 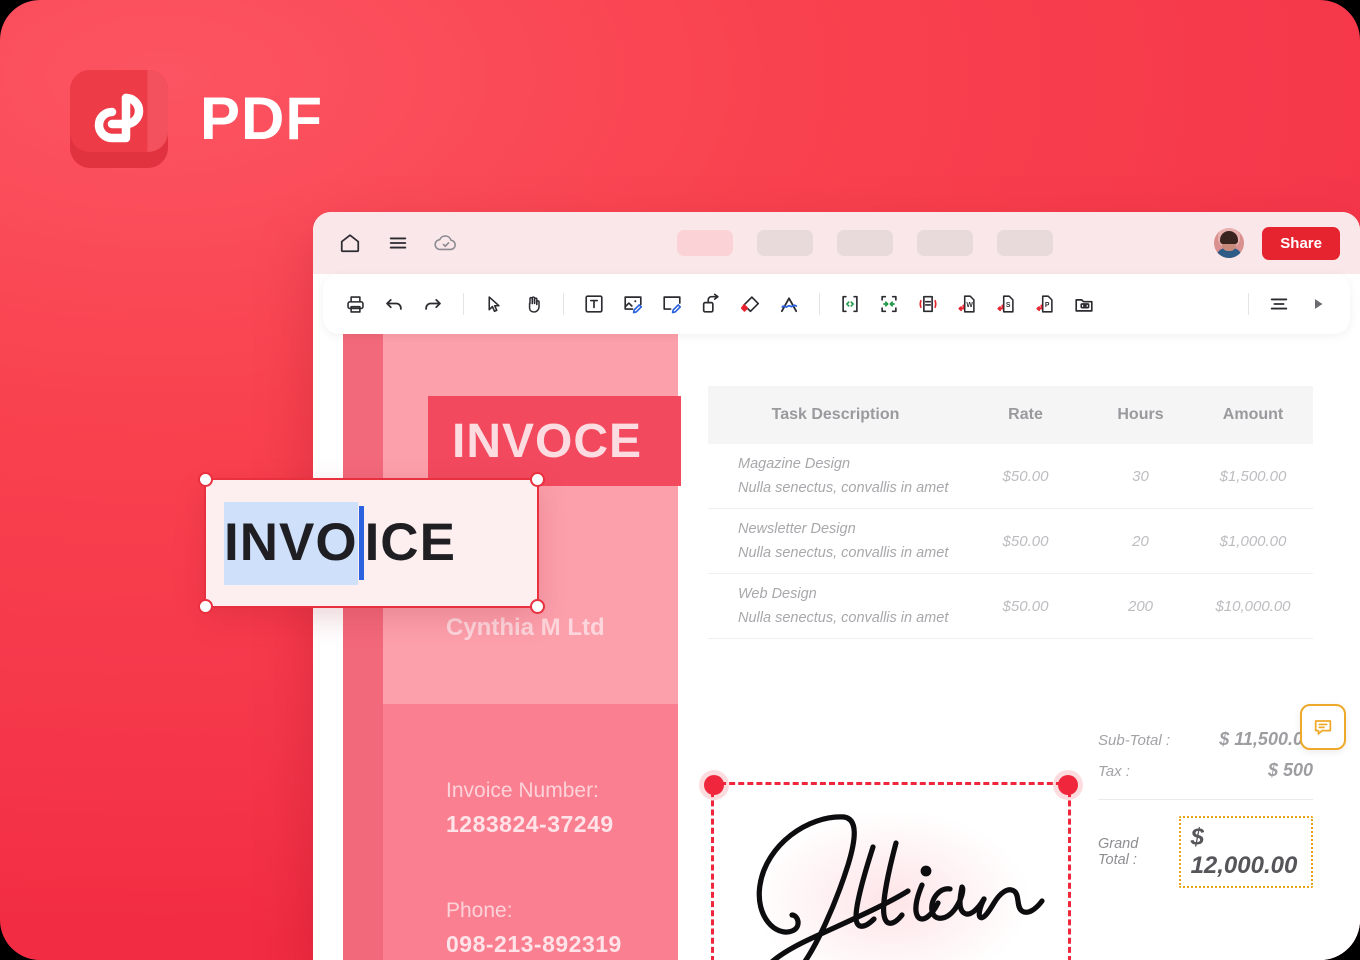 I want to click on redo-icon, so click(x=433, y=304).